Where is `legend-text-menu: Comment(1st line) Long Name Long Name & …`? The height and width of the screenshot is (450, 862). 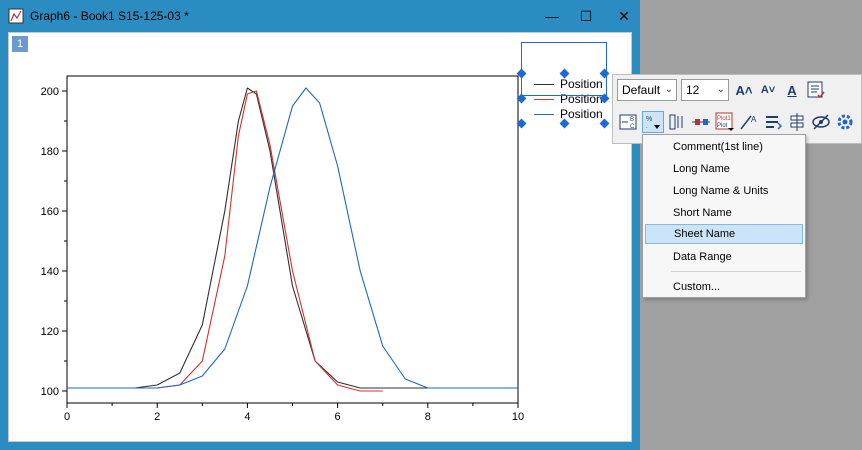 legend-text-menu: Comment(1st line) Long Name Long Name & … is located at coordinates (724, 216).